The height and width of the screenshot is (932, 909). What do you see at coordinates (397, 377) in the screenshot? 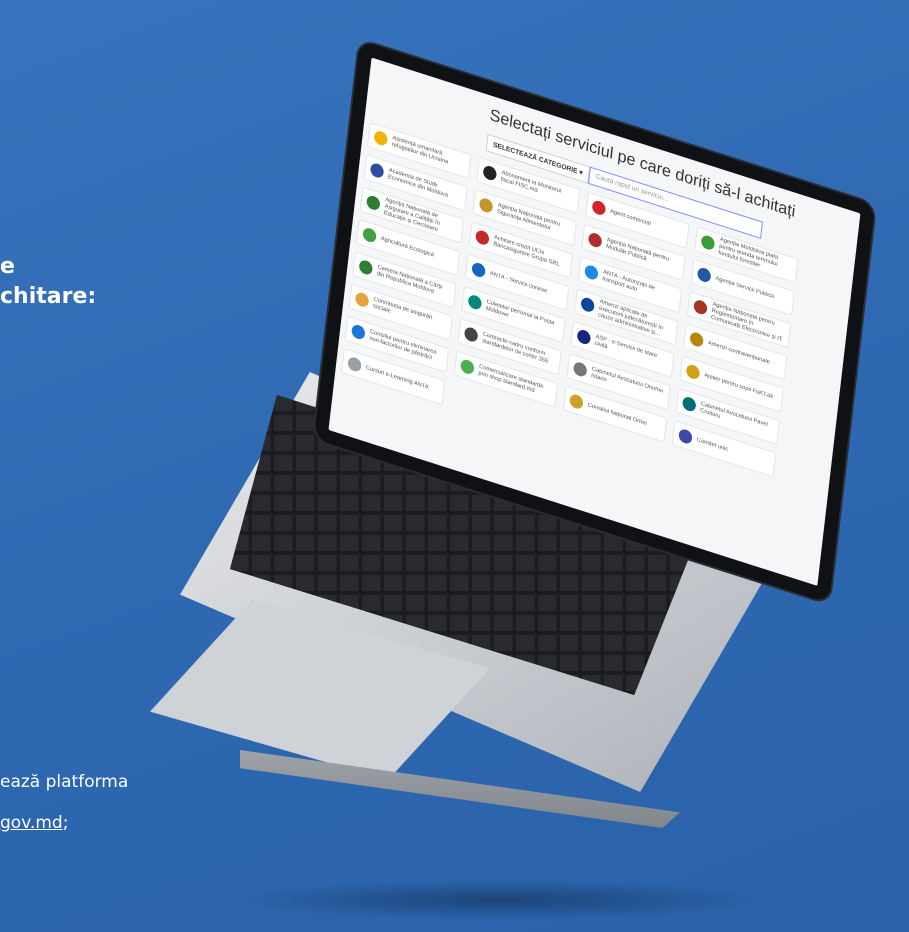
I see `service-card-label: Cursuri e-Learning ANTA` at bounding box center [397, 377].